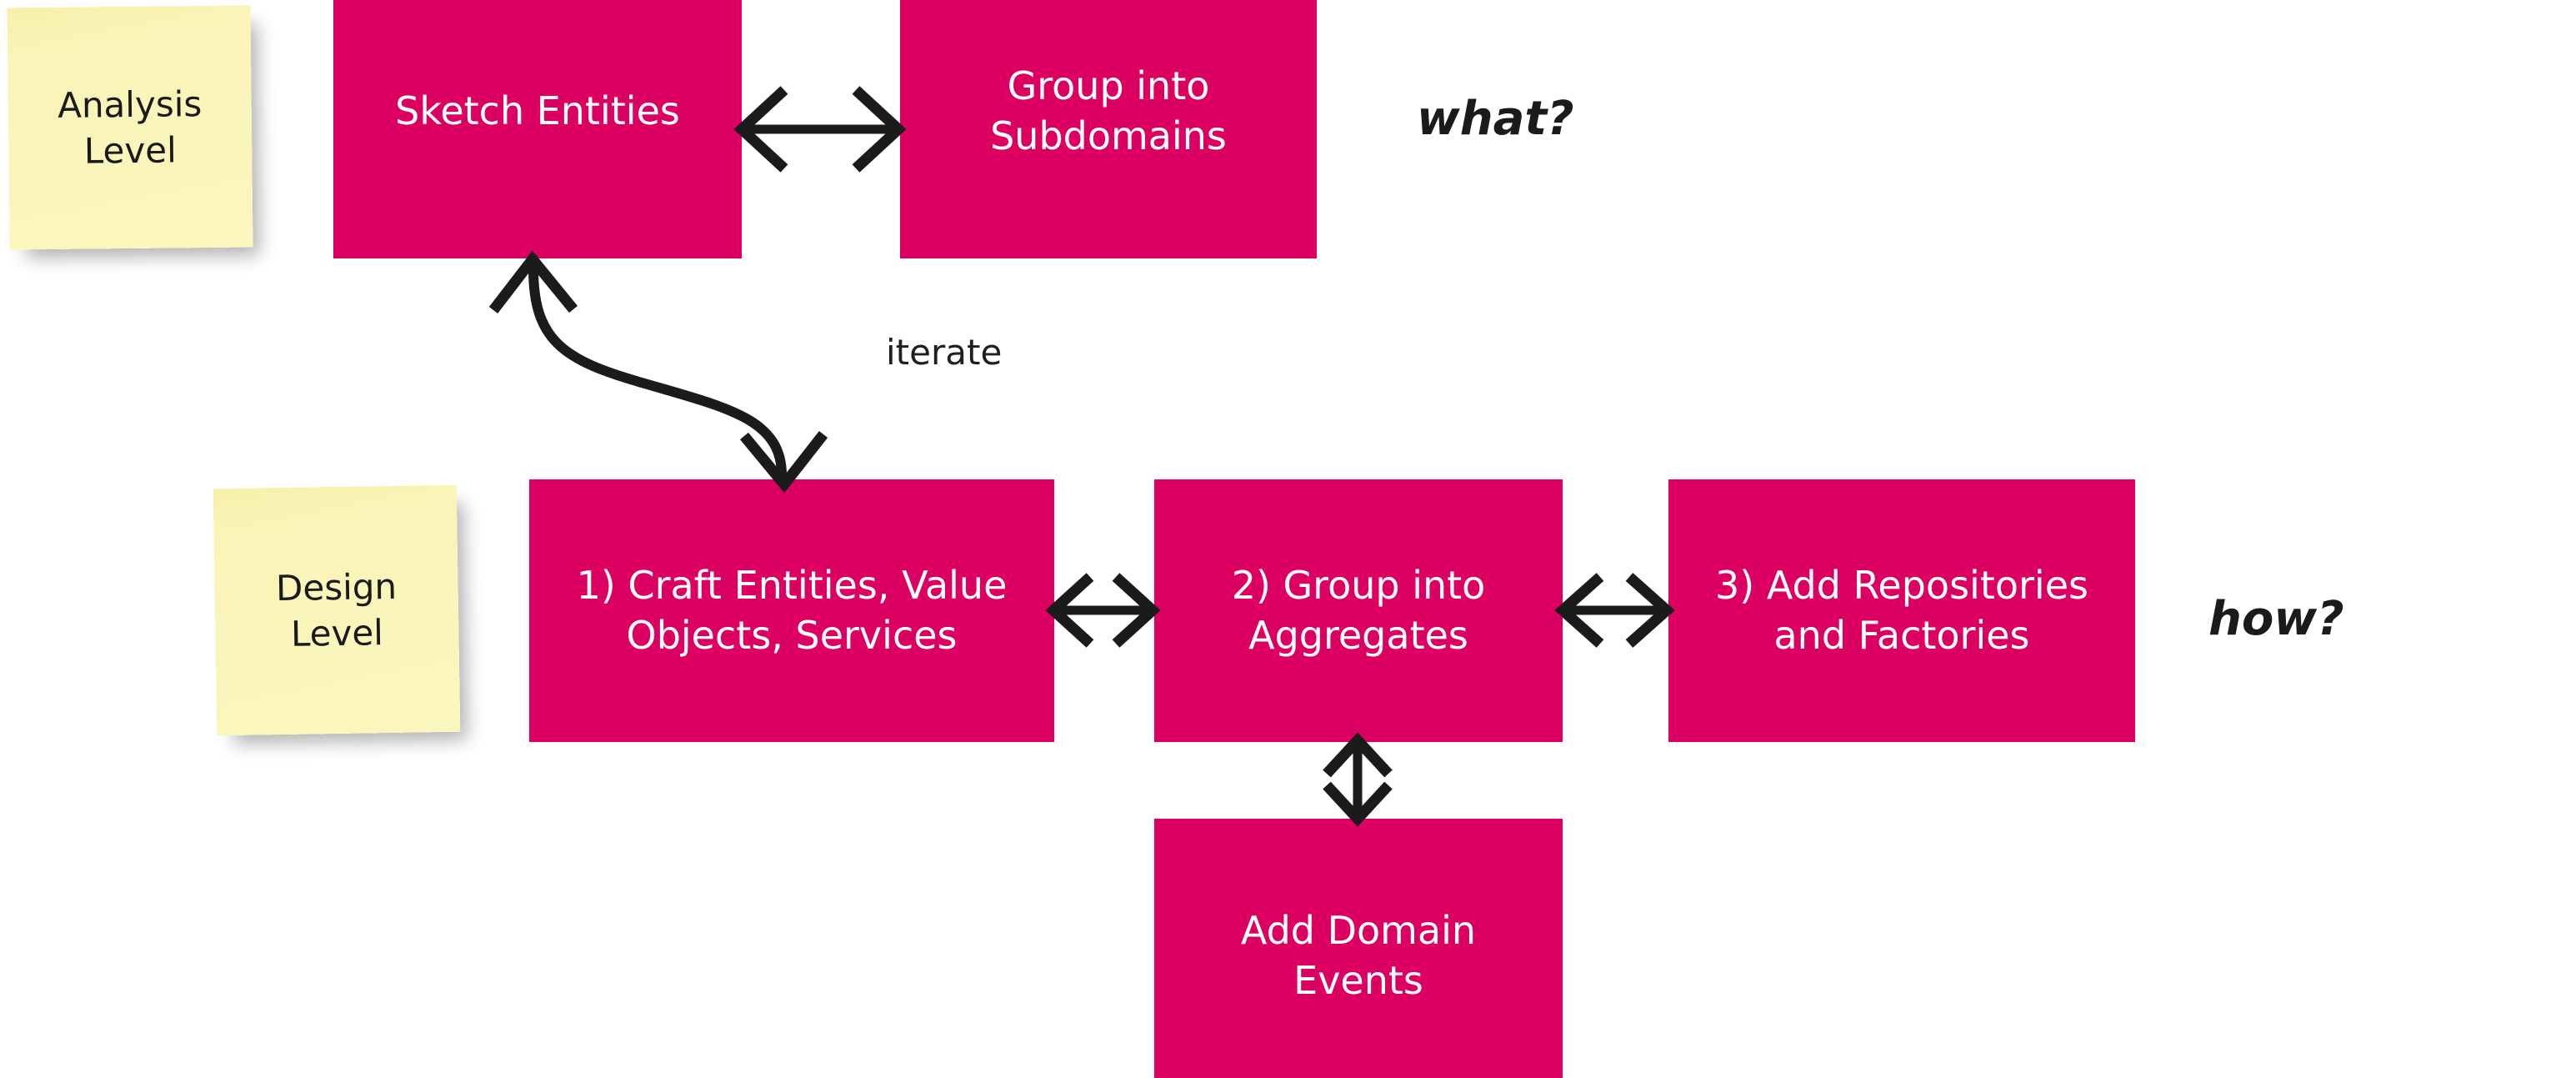 Image resolution: width=2576 pixels, height=1078 pixels. What do you see at coordinates (658, 372) in the screenshot?
I see `arrow-iterate-loop-icon` at bounding box center [658, 372].